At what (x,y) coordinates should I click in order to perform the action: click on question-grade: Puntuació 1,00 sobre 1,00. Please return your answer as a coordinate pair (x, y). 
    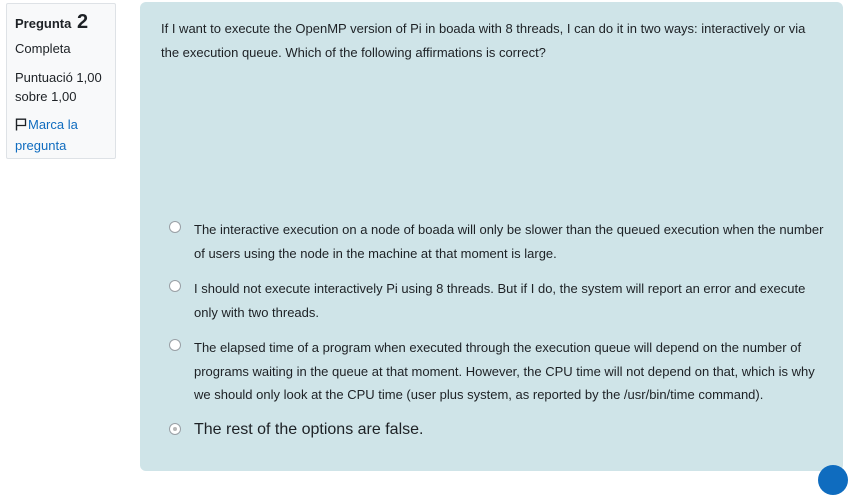
    Looking at the image, I should click on (58, 87).